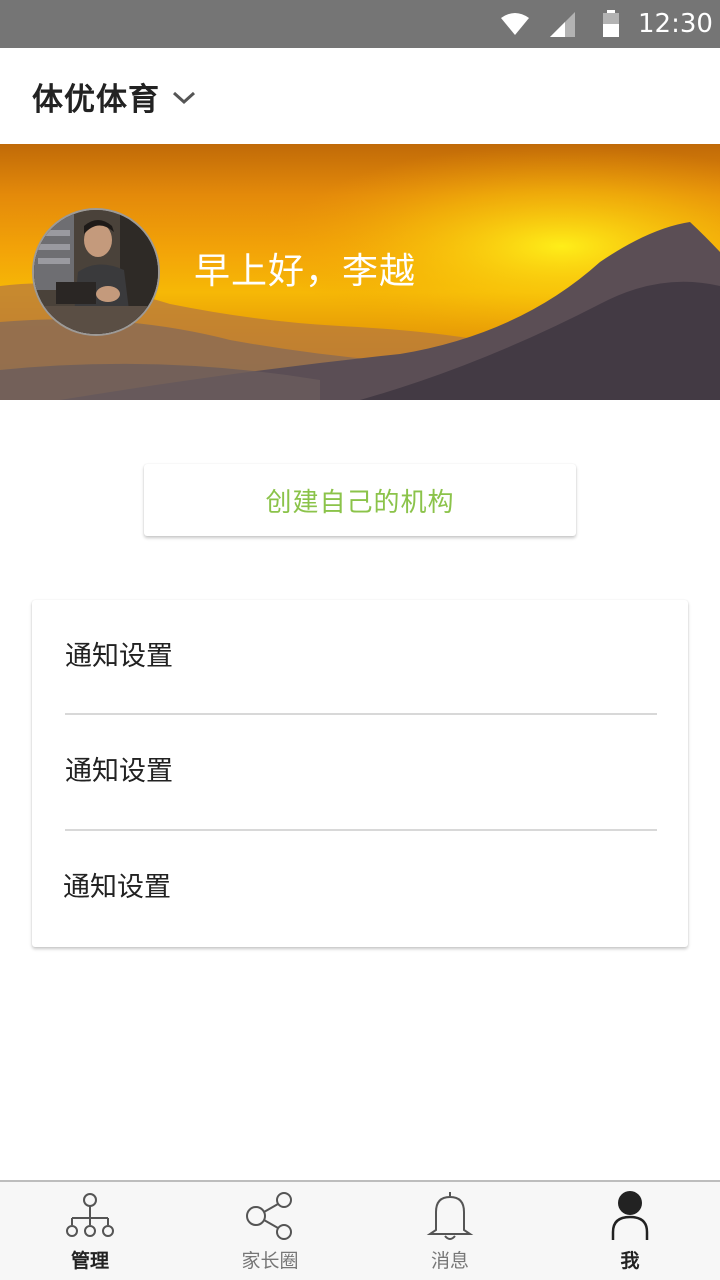  I want to click on tab-parents-circle-label: 家长圈, so click(270, 1261).